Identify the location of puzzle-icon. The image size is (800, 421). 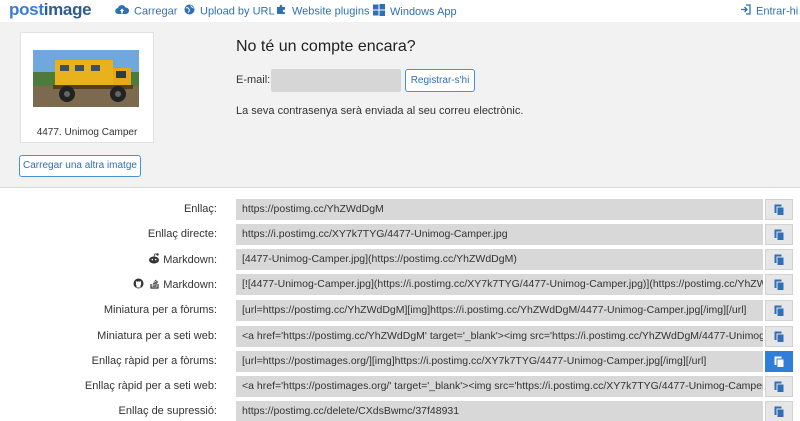
(281, 11).